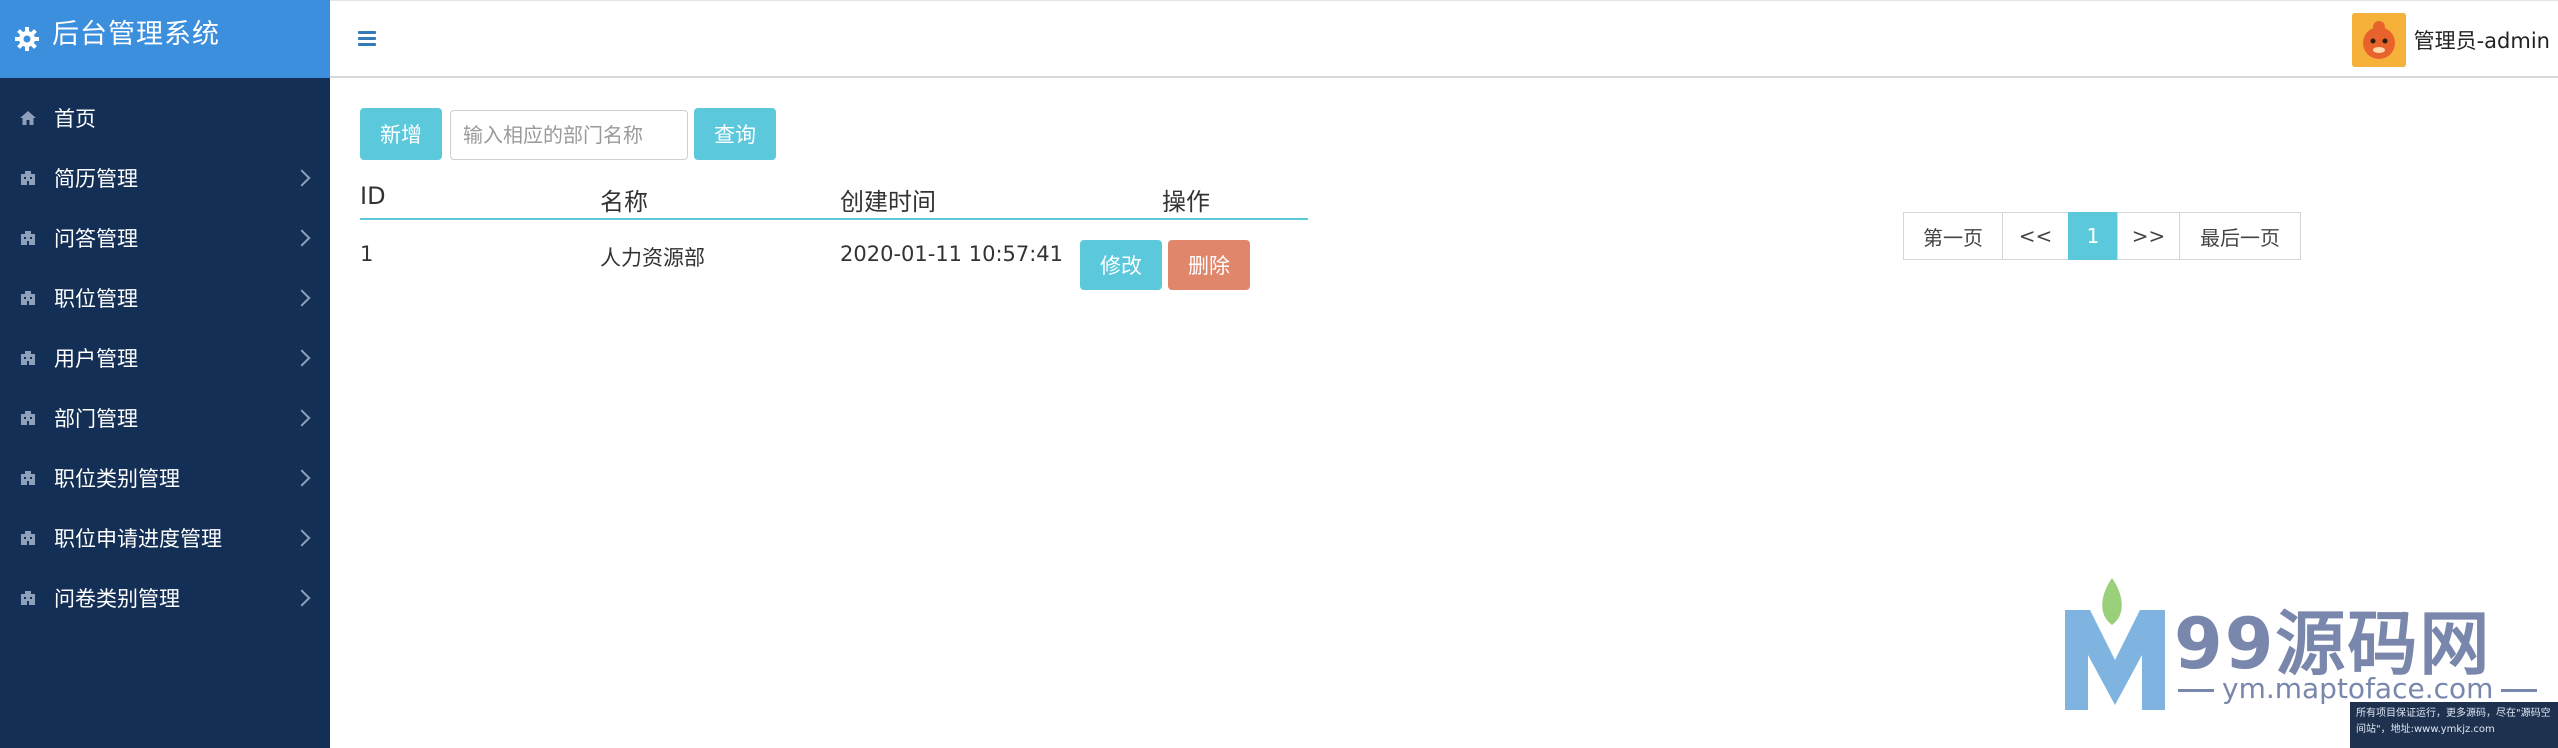 The image size is (2558, 748). What do you see at coordinates (96, 299) in the screenshot?
I see `sidebar-item-label: 职位管理` at bounding box center [96, 299].